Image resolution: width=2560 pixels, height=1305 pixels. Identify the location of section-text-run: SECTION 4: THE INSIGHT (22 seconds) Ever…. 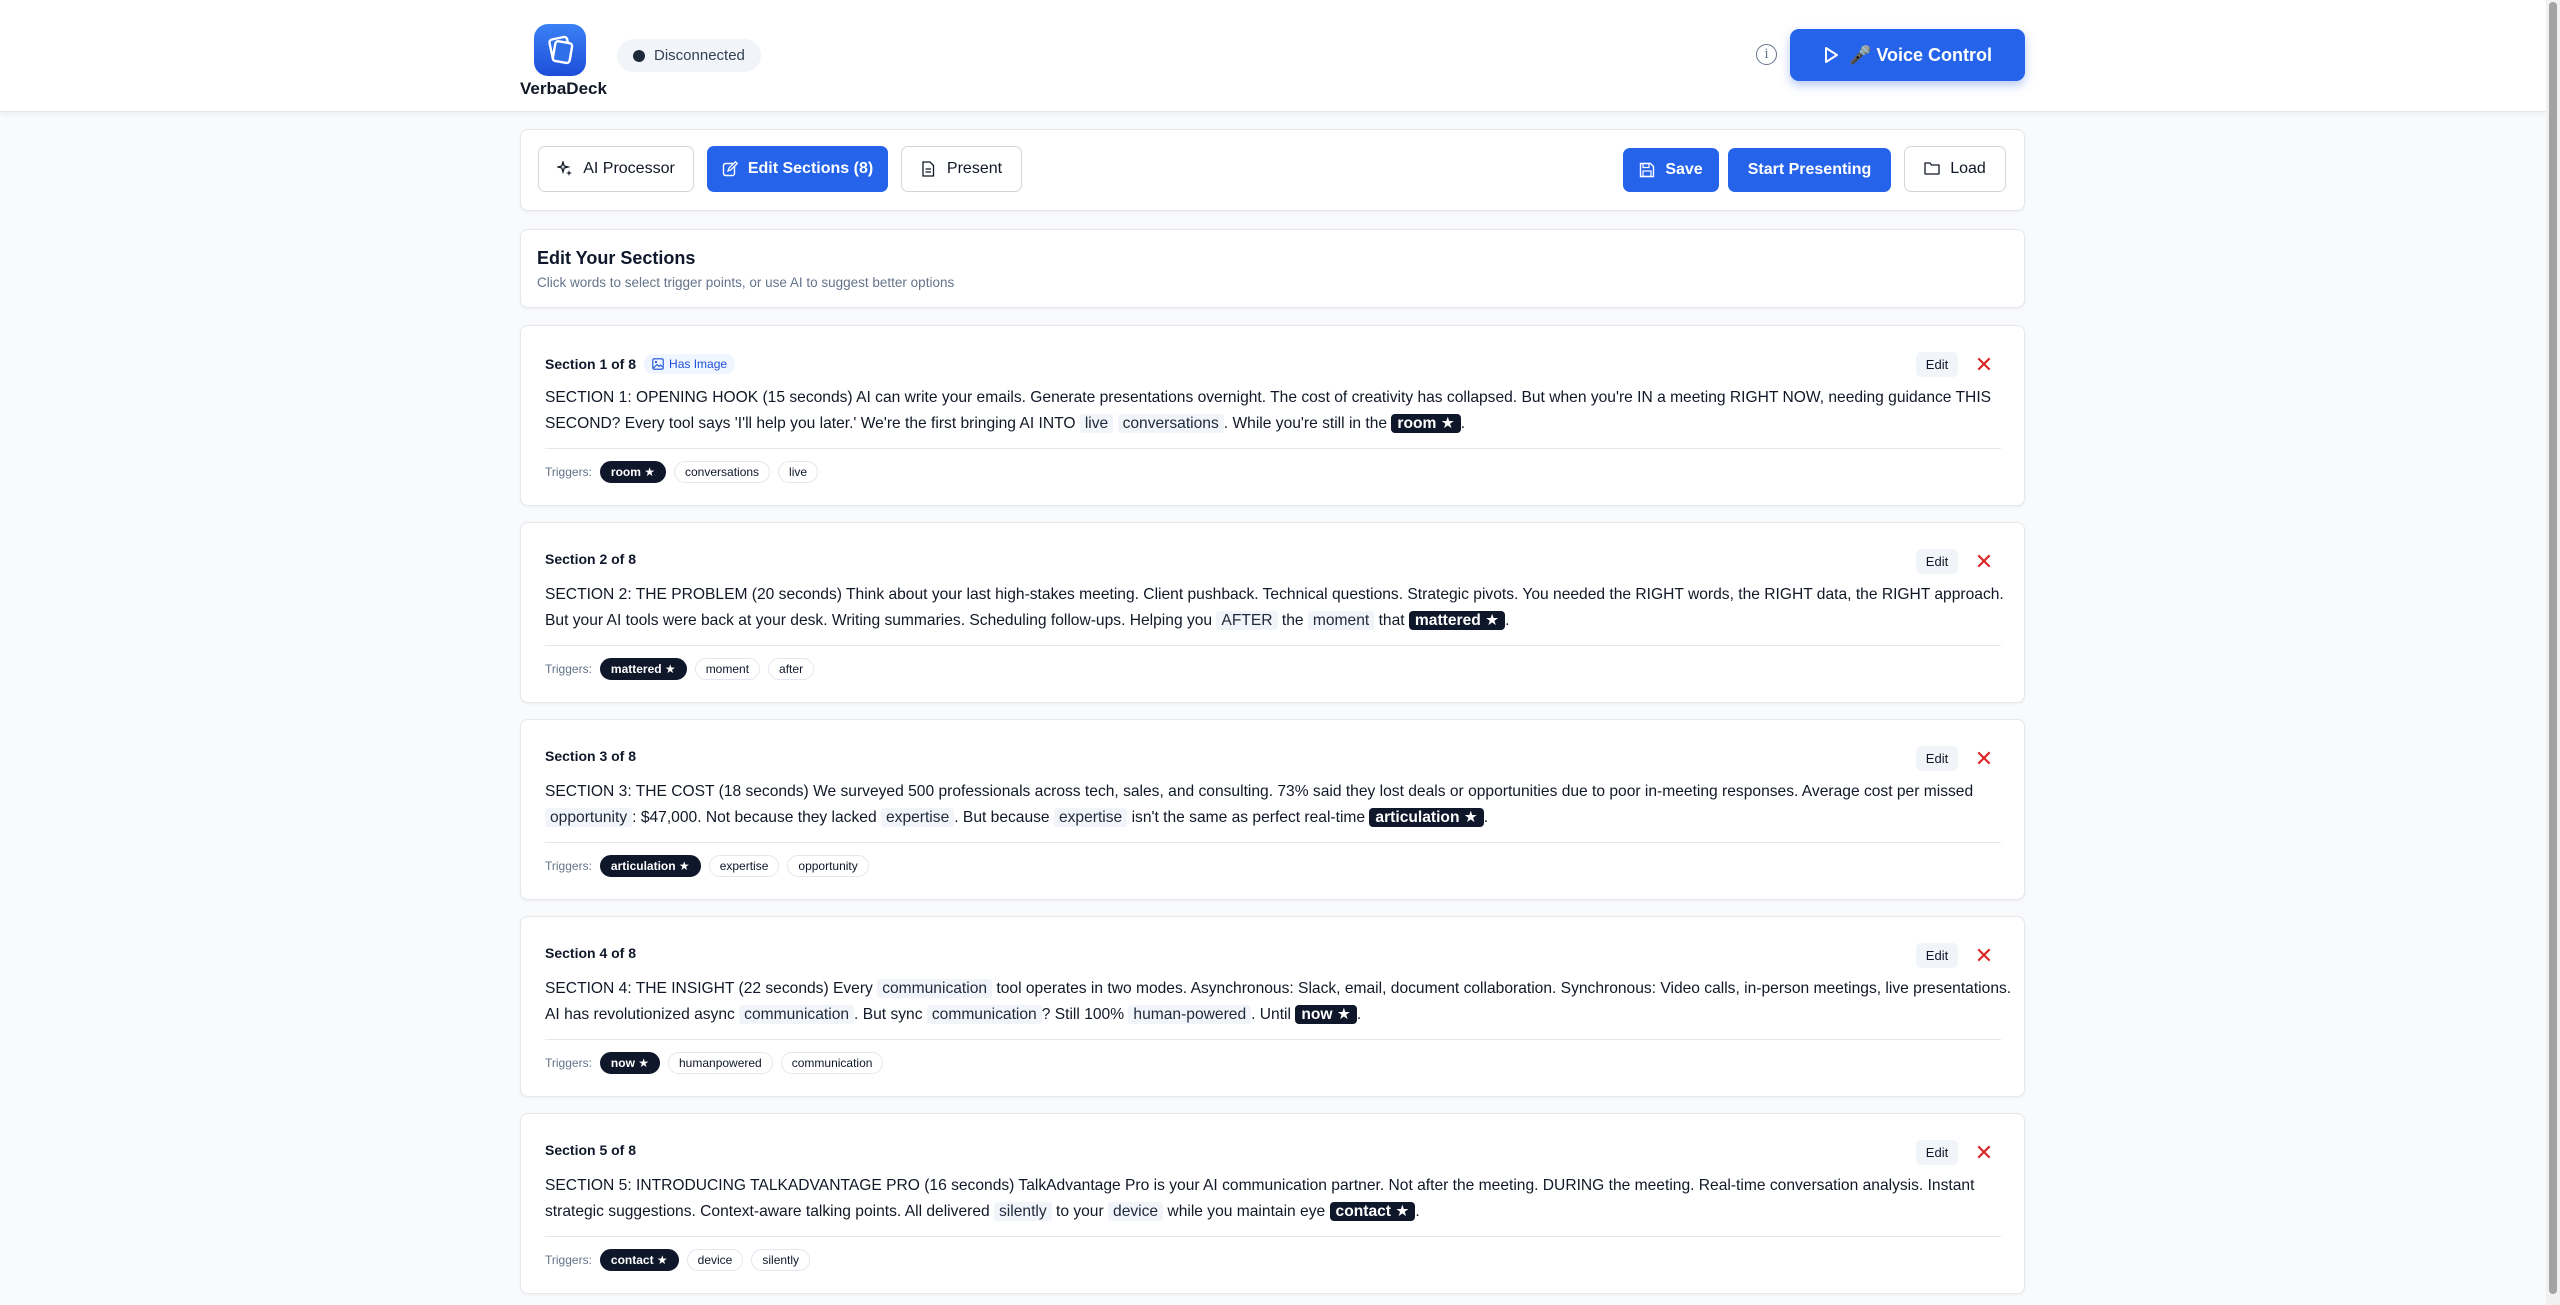
(711, 988).